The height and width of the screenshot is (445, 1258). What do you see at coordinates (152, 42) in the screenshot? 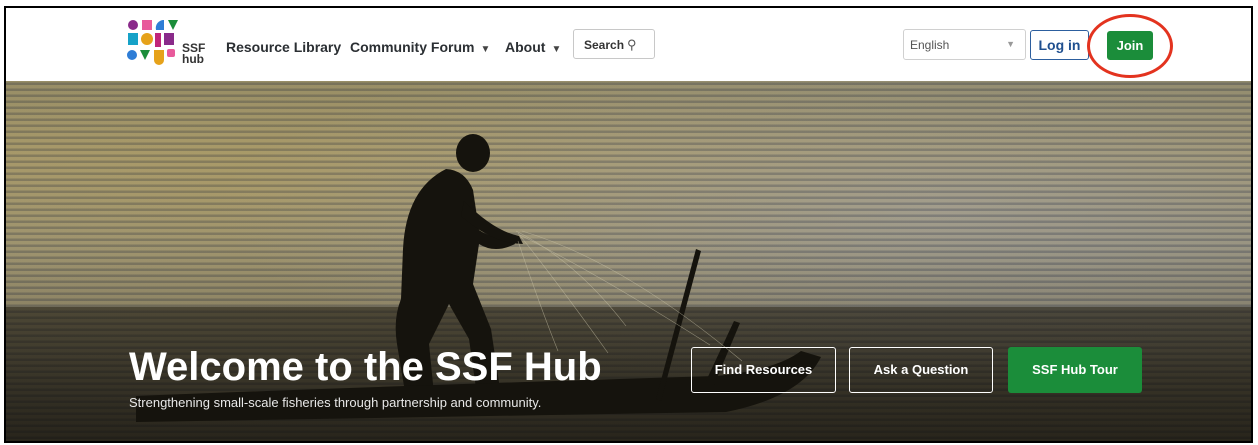
I see `ssf-hub-logo` at bounding box center [152, 42].